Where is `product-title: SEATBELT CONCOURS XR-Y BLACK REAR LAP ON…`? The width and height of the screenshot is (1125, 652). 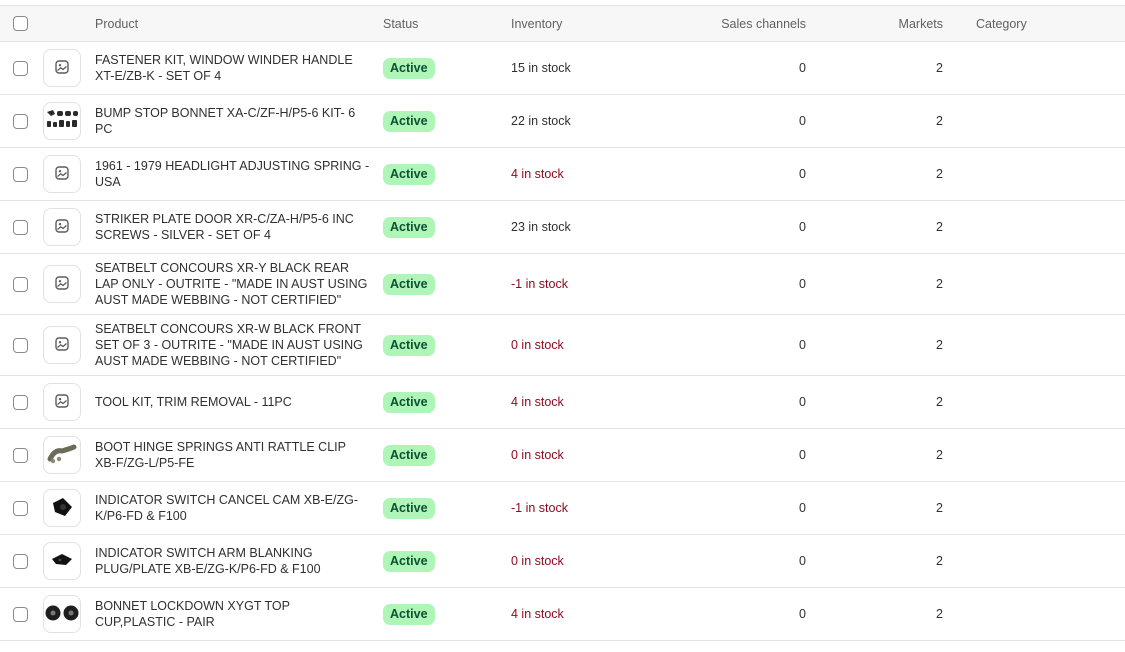
product-title: SEATBELT CONCOURS XR-Y BLACK REAR LAP ON… is located at coordinates (232, 284).